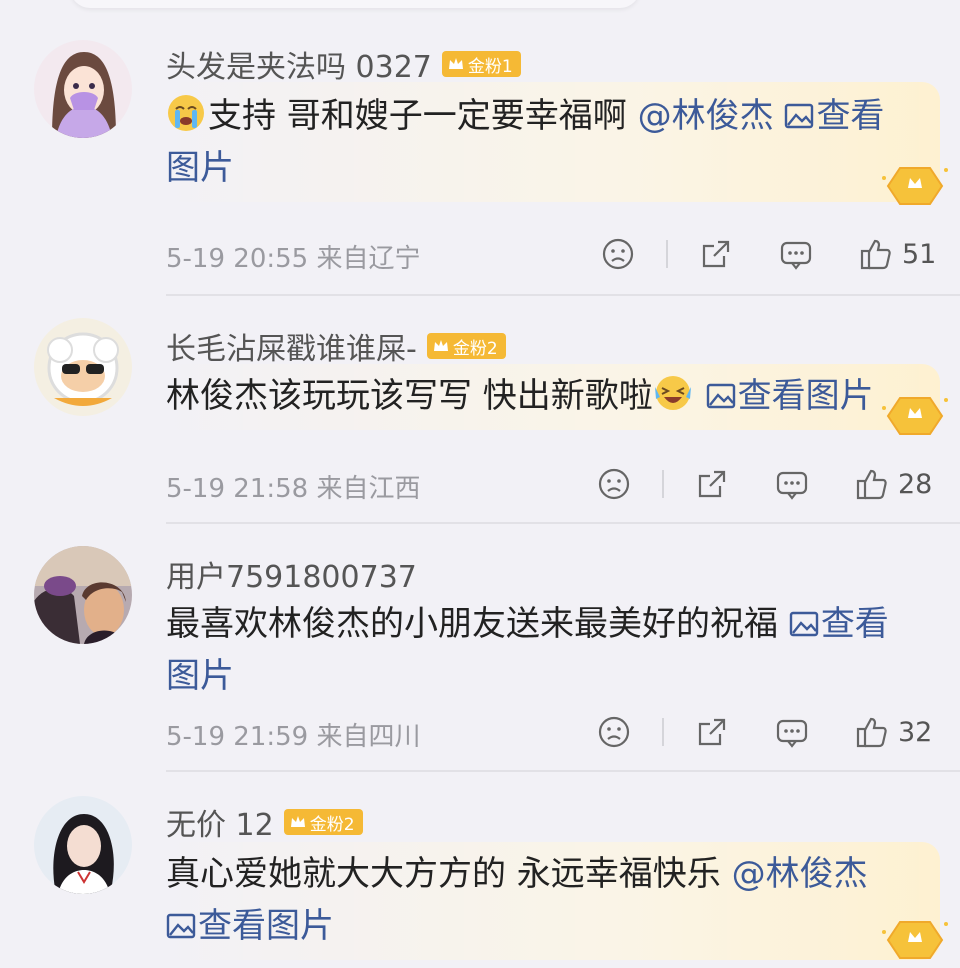 This screenshot has width=960, height=968. I want to click on comment-text: 最喜欢林俊杰的小朋友送来最美好的祝福 查看 图片, so click(556, 650).